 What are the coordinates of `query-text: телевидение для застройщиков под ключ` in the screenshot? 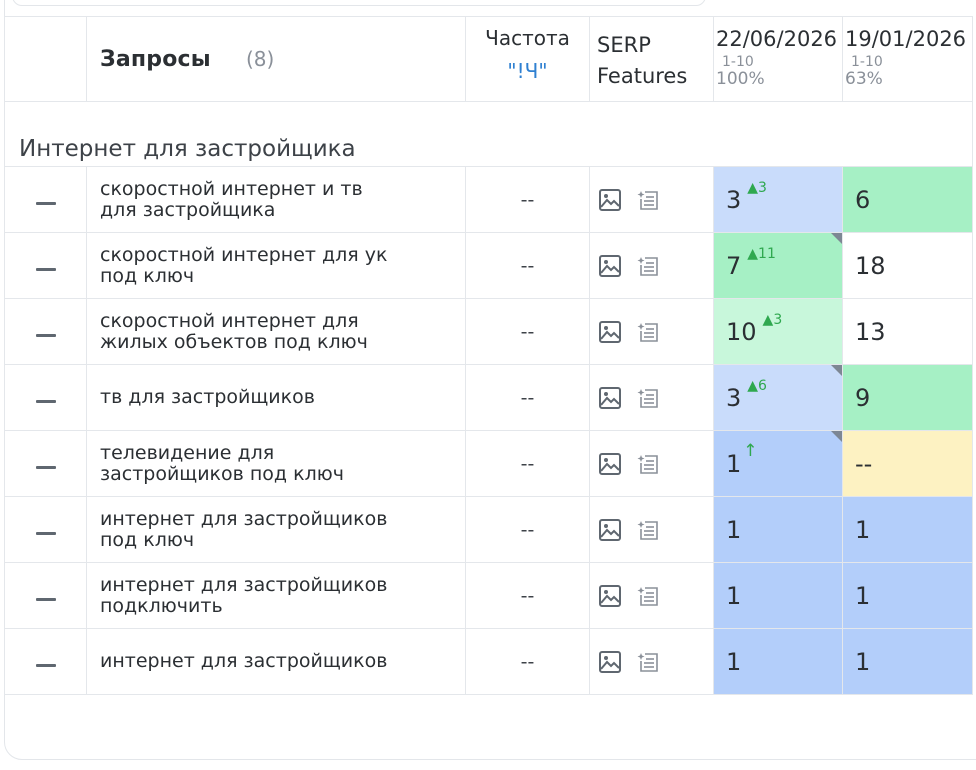 It's located at (276, 463).